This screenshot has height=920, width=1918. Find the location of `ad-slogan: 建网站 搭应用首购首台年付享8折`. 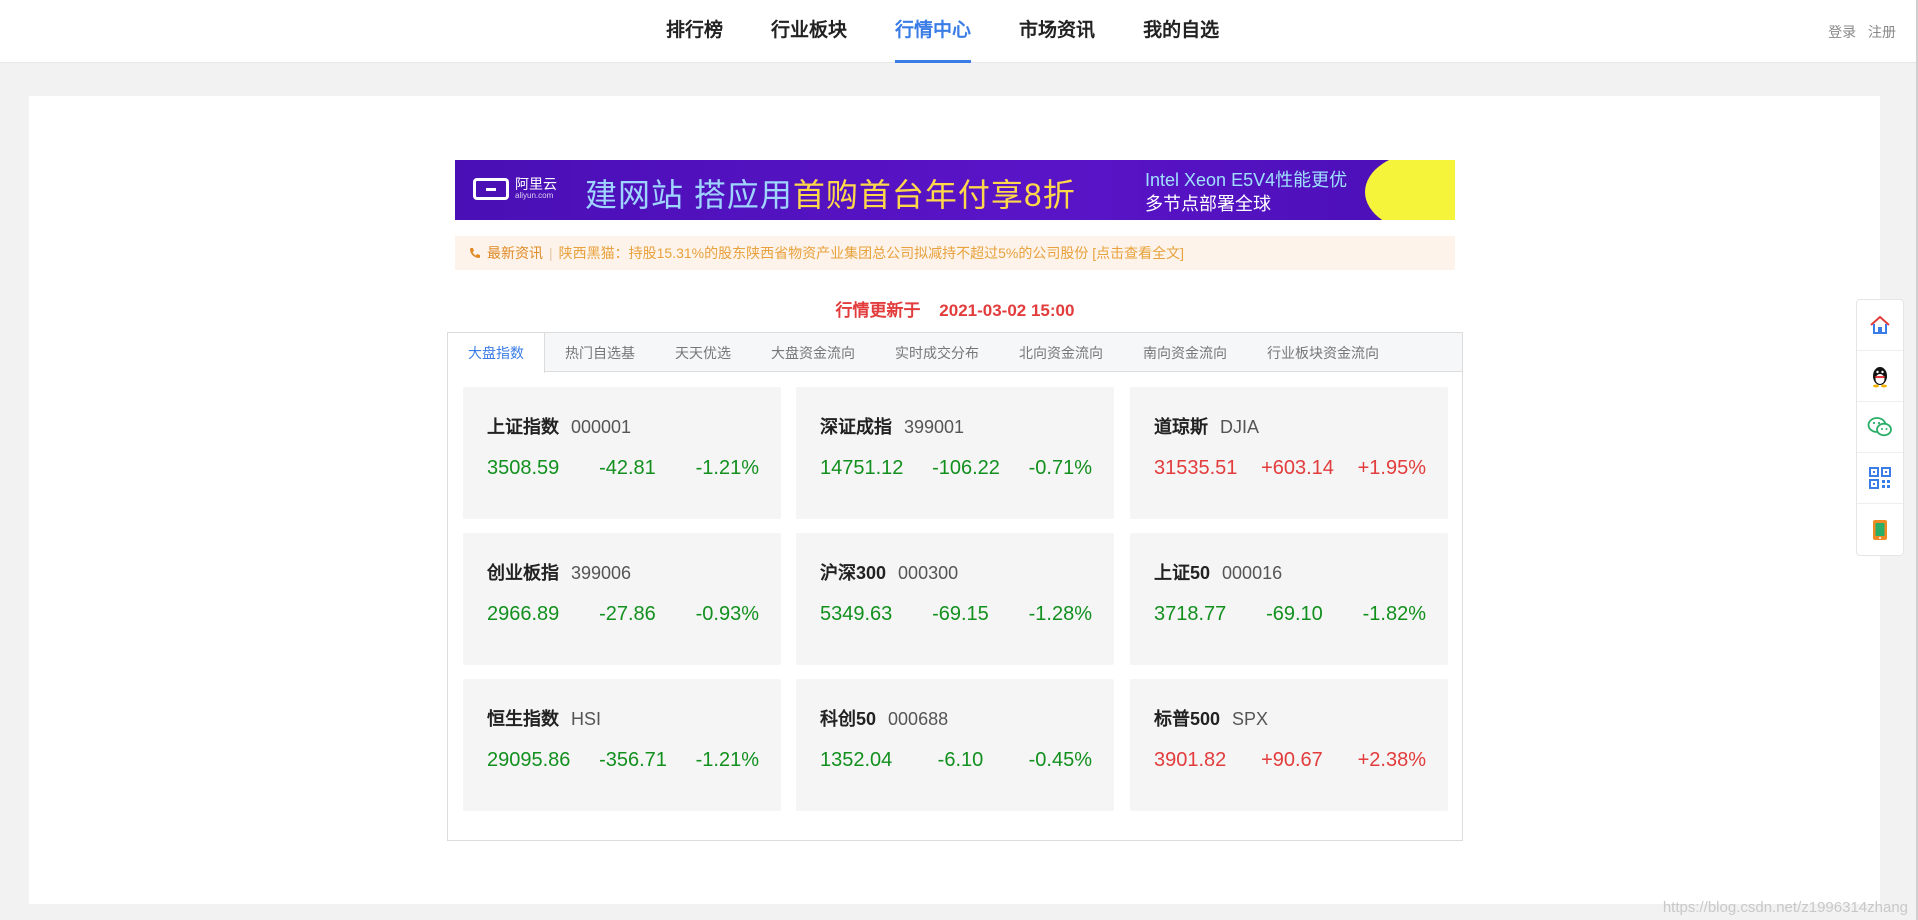

ad-slogan: 建网站 搭应用首购首台年付享8折 is located at coordinates (830, 193).